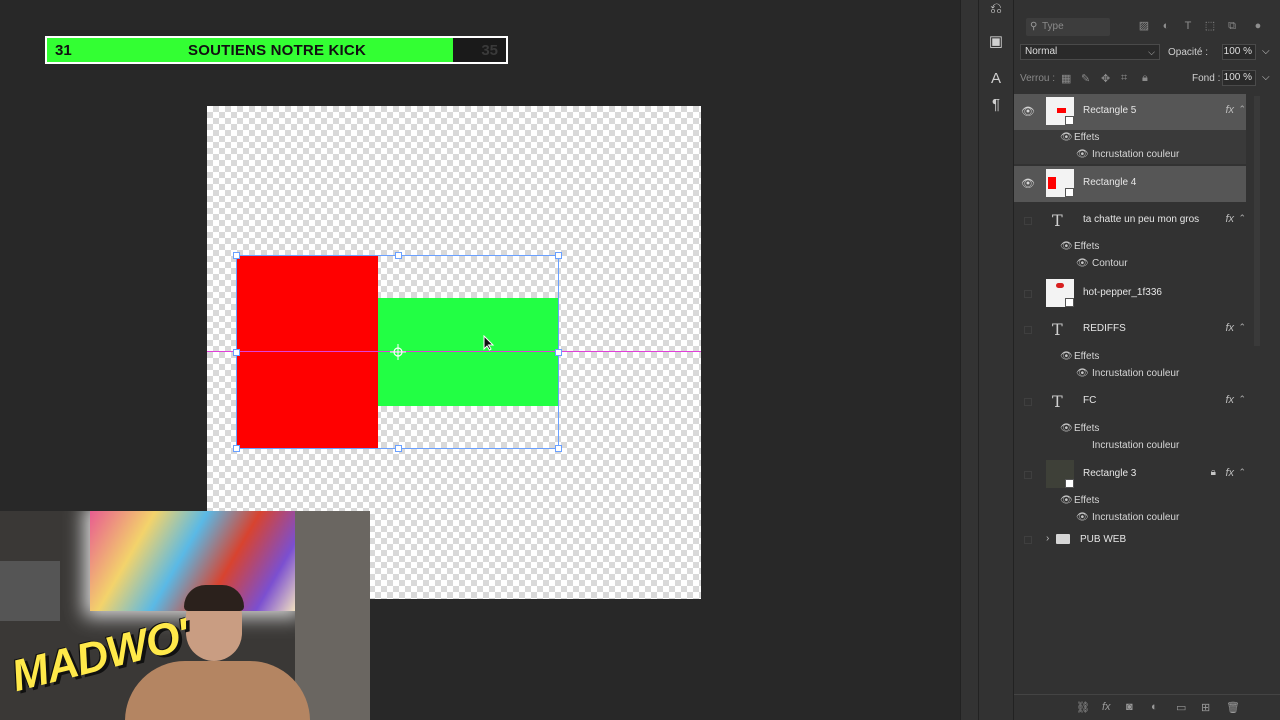 The width and height of the screenshot is (1280, 720). What do you see at coordinates (1266, 77) in the screenshot?
I see `fill-chevron-icon: ⌵` at bounding box center [1266, 77].